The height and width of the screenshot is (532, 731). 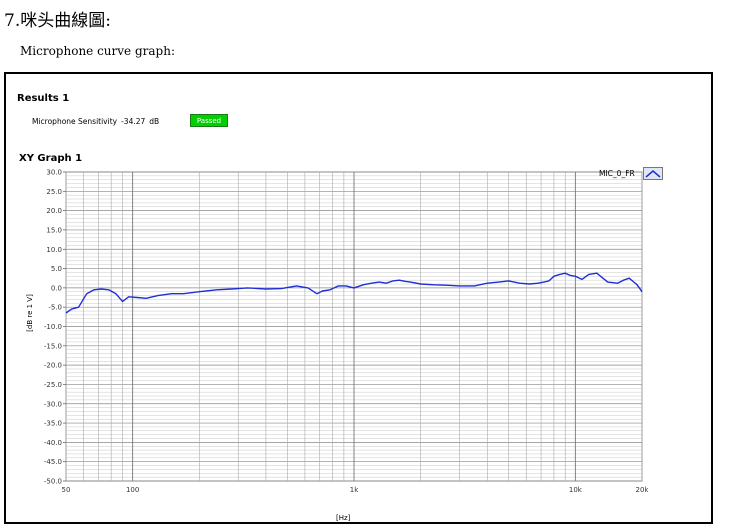 What do you see at coordinates (54, 230) in the screenshot?
I see `y-tick-label: 15.0` at bounding box center [54, 230].